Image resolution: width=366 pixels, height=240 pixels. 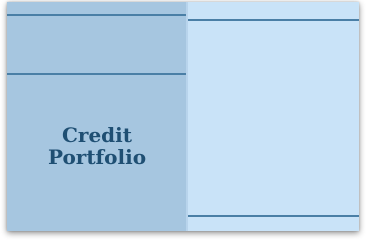 What do you see at coordinates (97, 74) in the screenshot?
I see `left-middle-rule` at bounding box center [97, 74].